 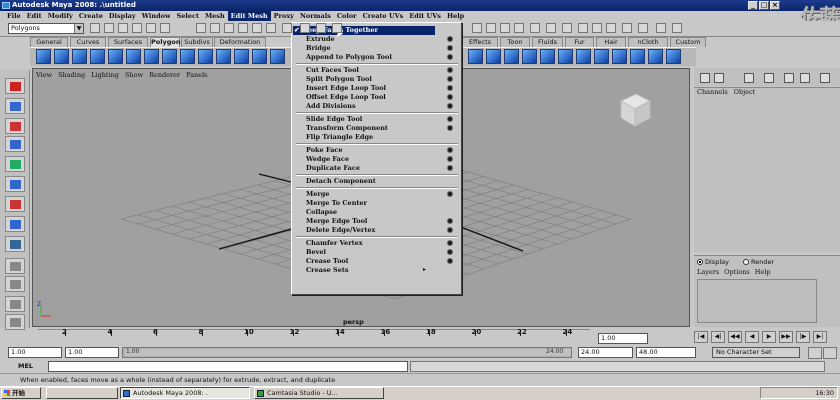 I want to click on shelf-tab-ncloth: nCloth, so click(x=648, y=42).